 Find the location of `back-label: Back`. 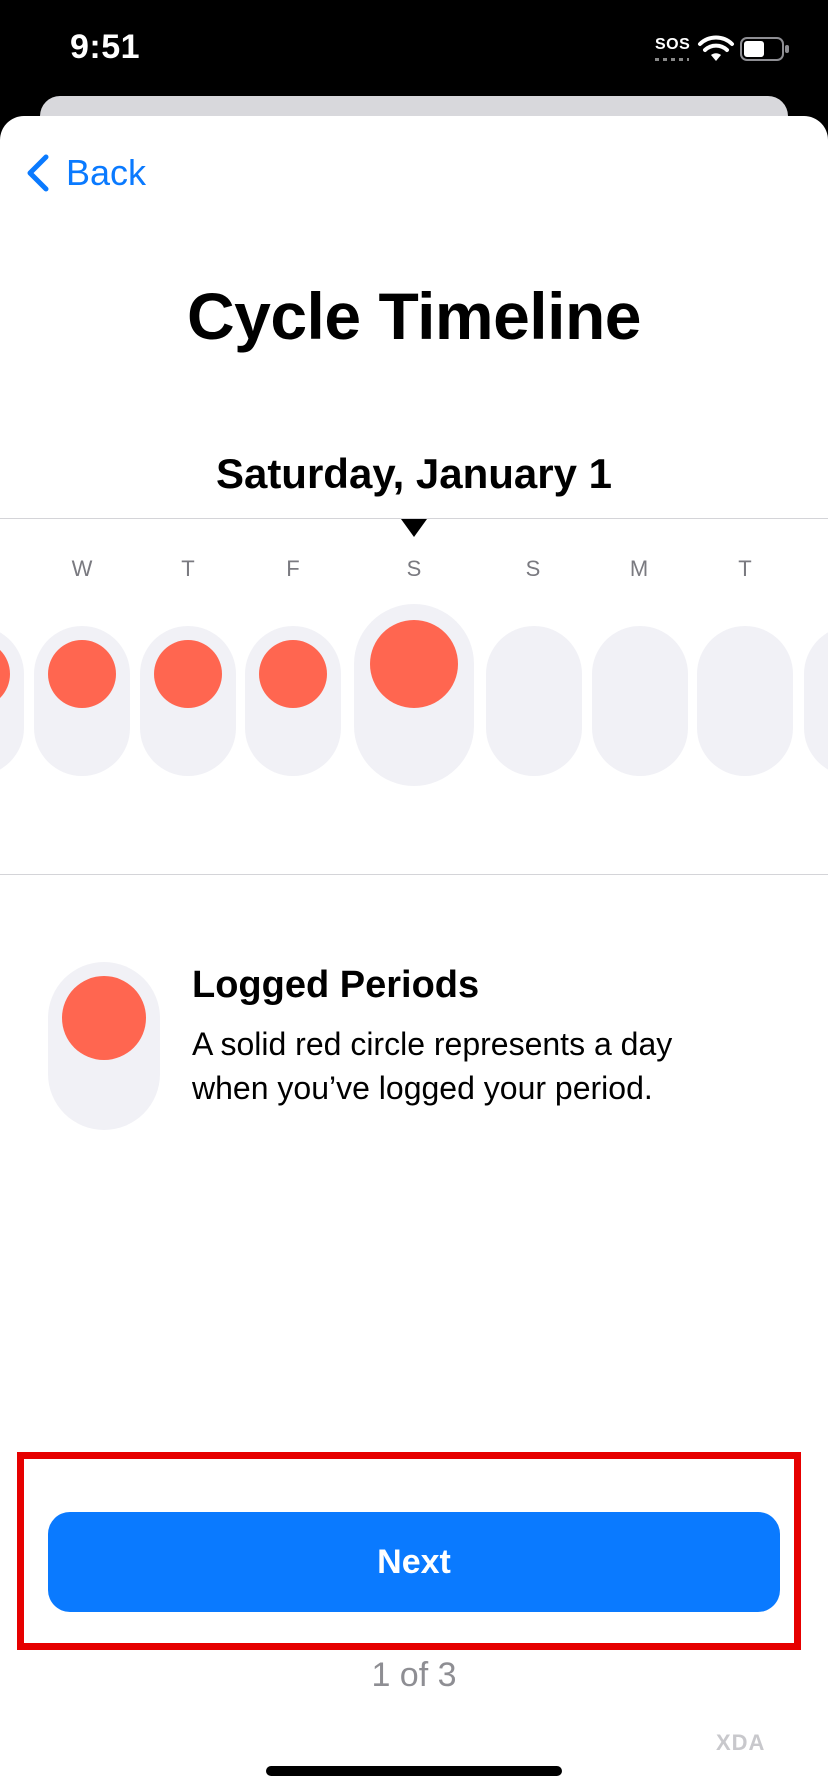

back-label: Back is located at coordinates (106, 172).